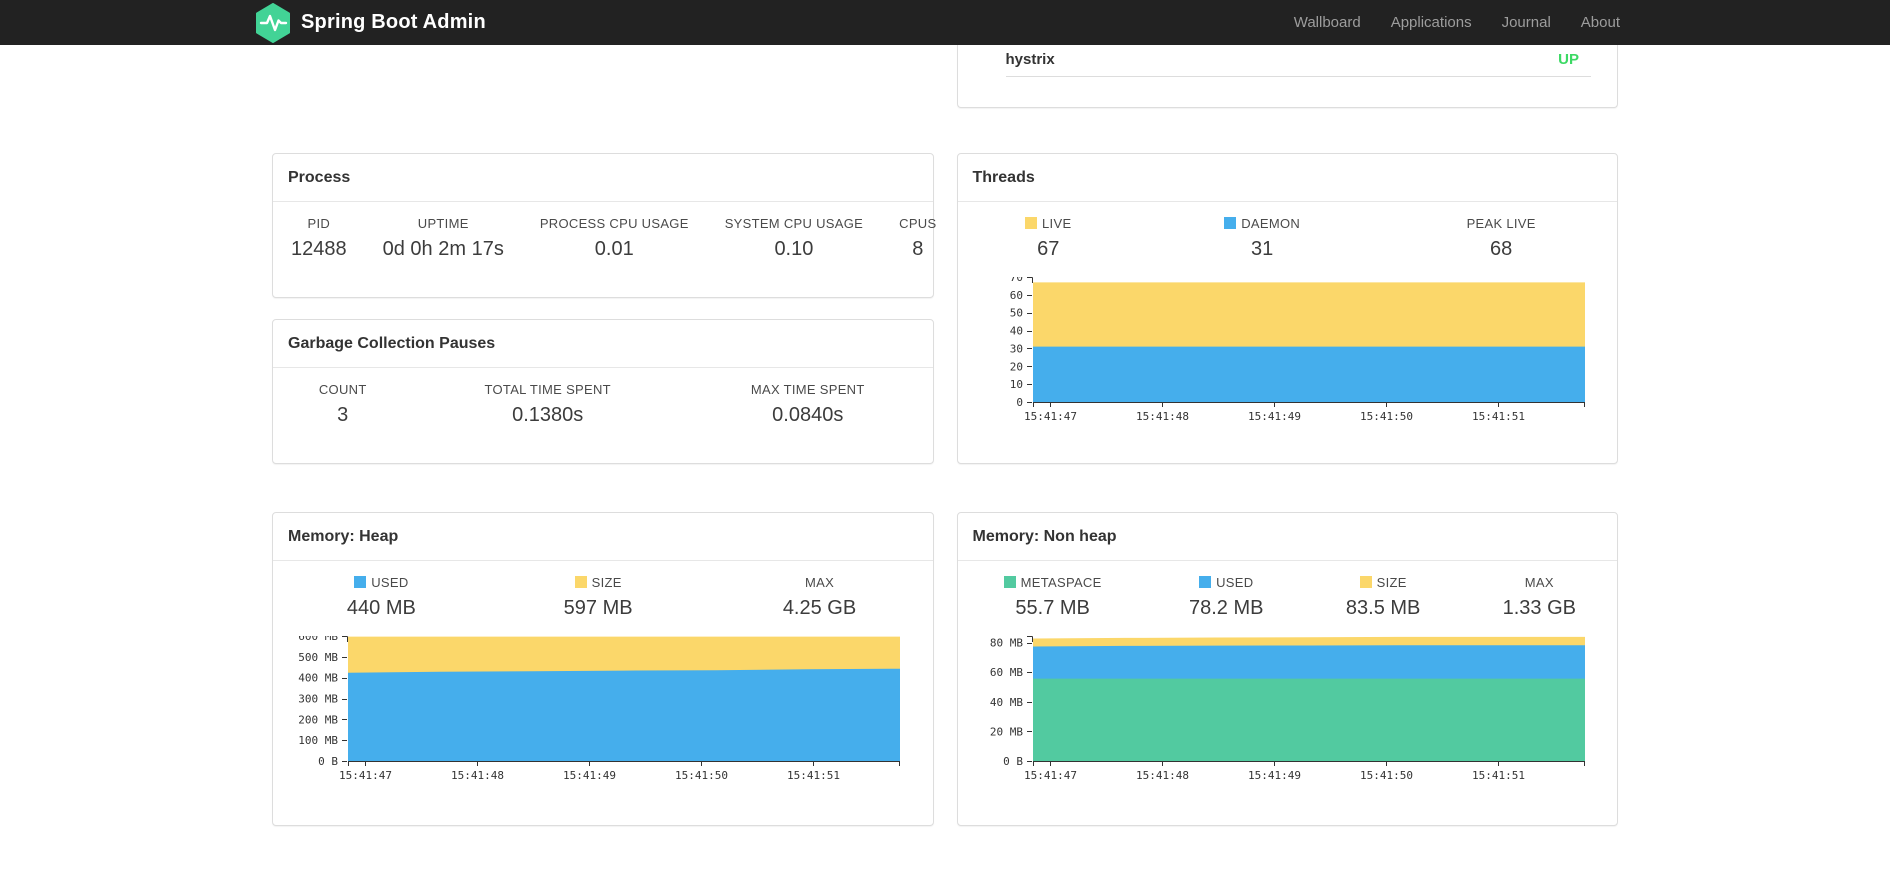 This screenshot has height=892, width=1890. What do you see at coordinates (1539, 608) in the screenshot?
I see `metric-value: 1.33 GB` at bounding box center [1539, 608].